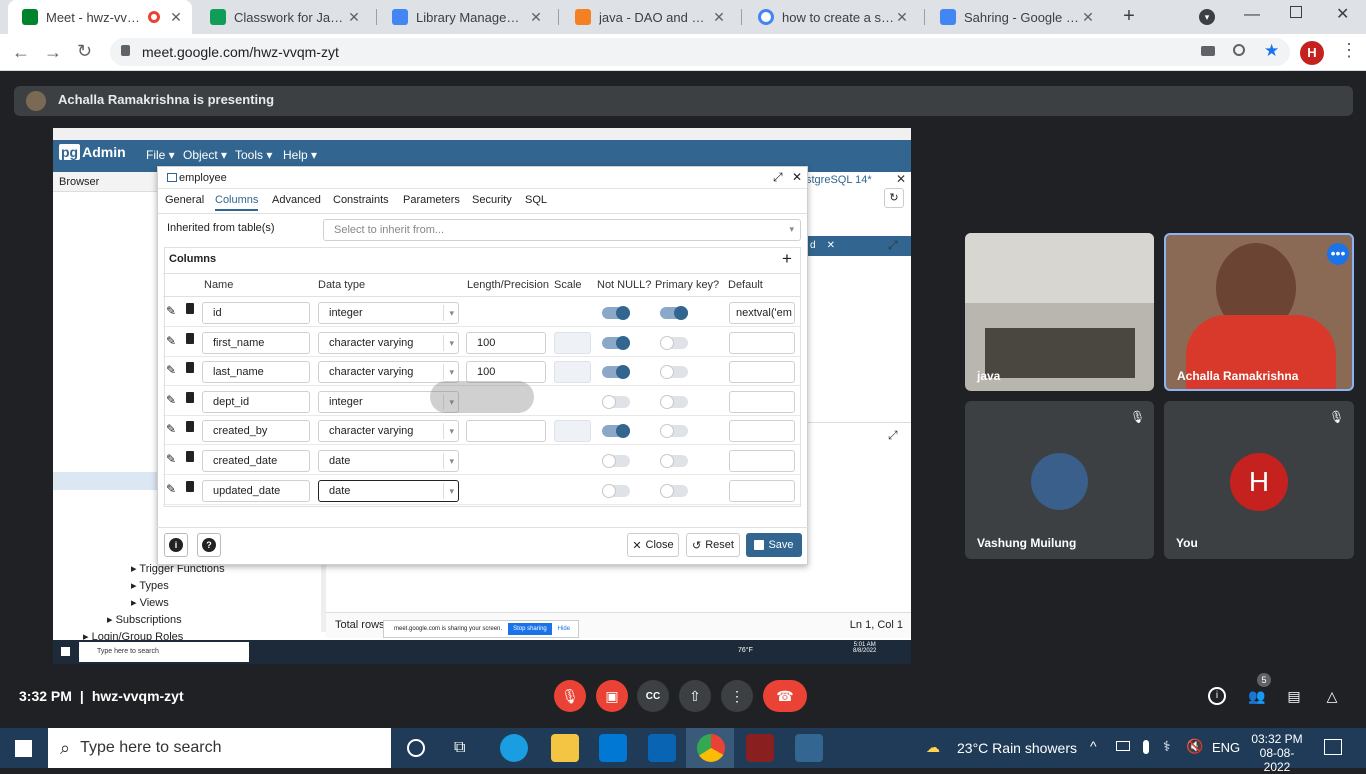  Describe the element at coordinates (21, 52) in the screenshot. I see `back-icon: ←` at that location.